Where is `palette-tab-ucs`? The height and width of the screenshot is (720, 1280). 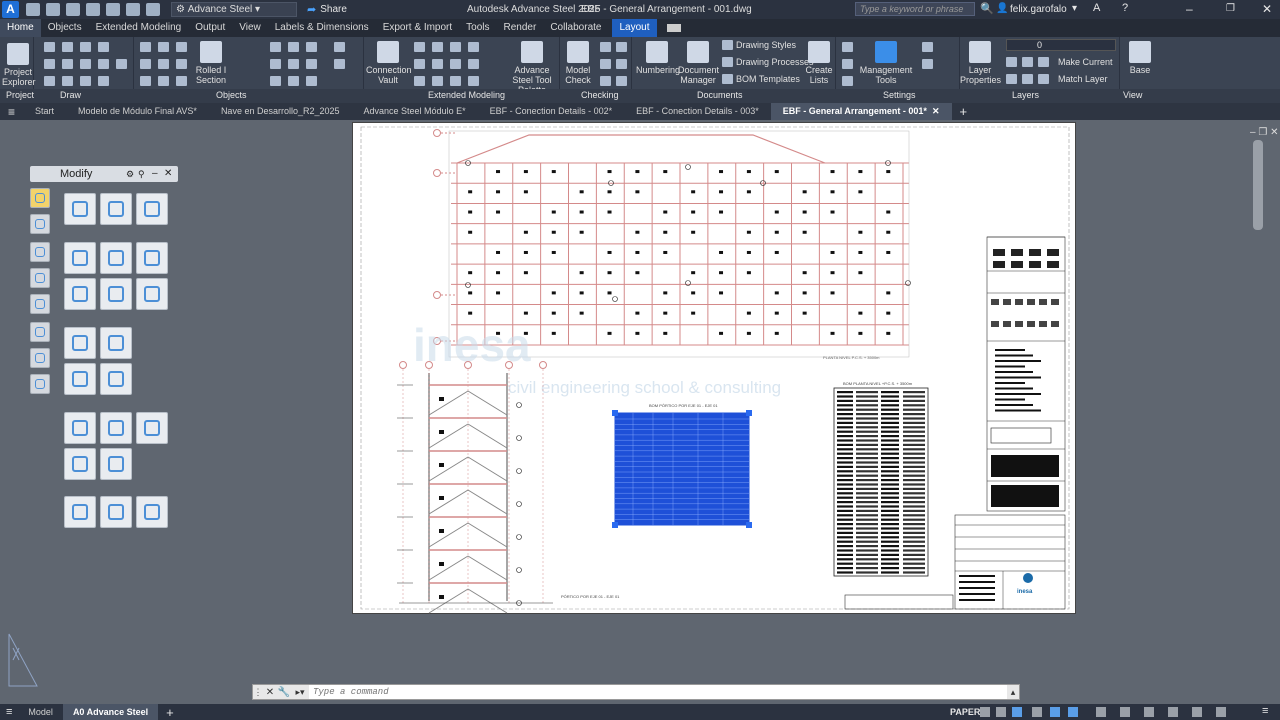 palette-tab-ucs is located at coordinates (40, 278).